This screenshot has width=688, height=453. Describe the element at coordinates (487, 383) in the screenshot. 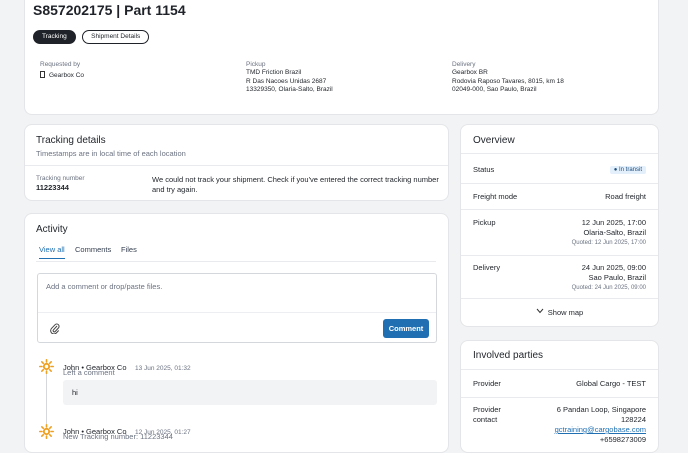

I see `provider-label: Provider` at that location.